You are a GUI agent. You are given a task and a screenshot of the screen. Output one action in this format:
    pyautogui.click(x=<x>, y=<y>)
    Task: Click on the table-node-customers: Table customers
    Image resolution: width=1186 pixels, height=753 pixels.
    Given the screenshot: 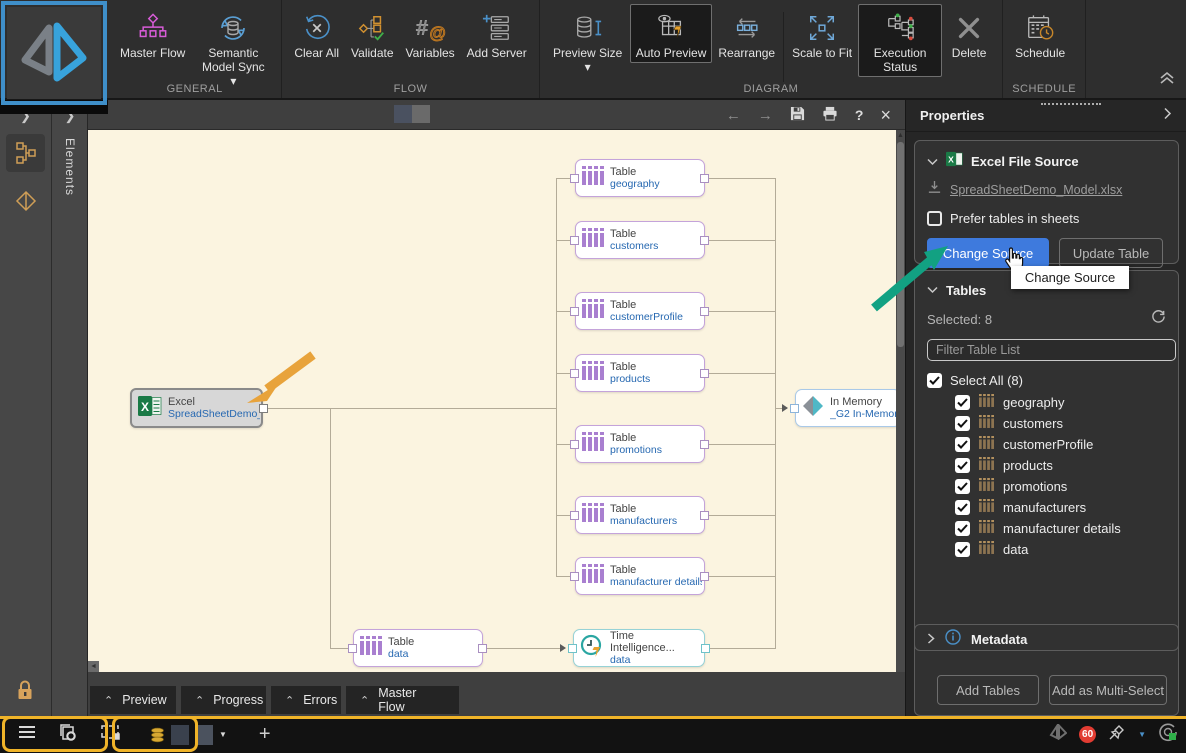 What is the action you would take?
    pyautogui.click(x=640, y=240)
    